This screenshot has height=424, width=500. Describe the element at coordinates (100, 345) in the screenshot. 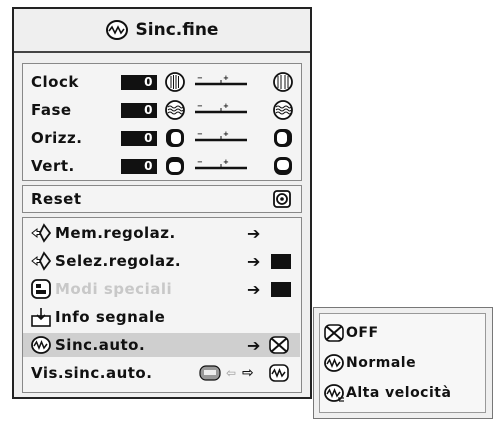

I see `menu-item-label: Sinc.auto.` at that location.